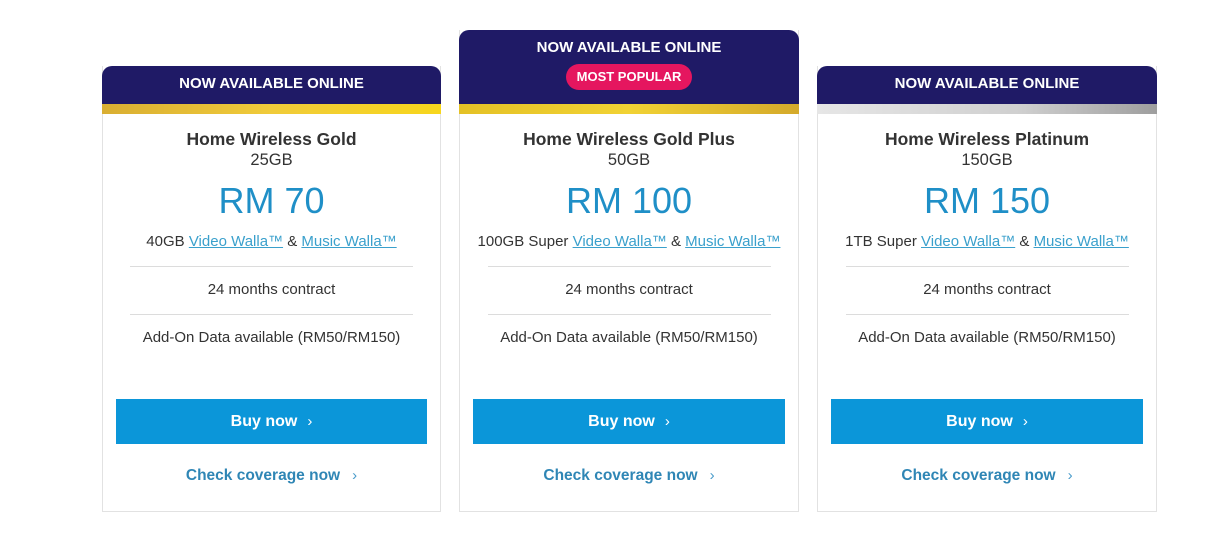 The image size is (1229, 533). Describe the element at coordinates (629, 77) in the screenshot. I see `most-popular-badge: MOST POPULAR` at that location.